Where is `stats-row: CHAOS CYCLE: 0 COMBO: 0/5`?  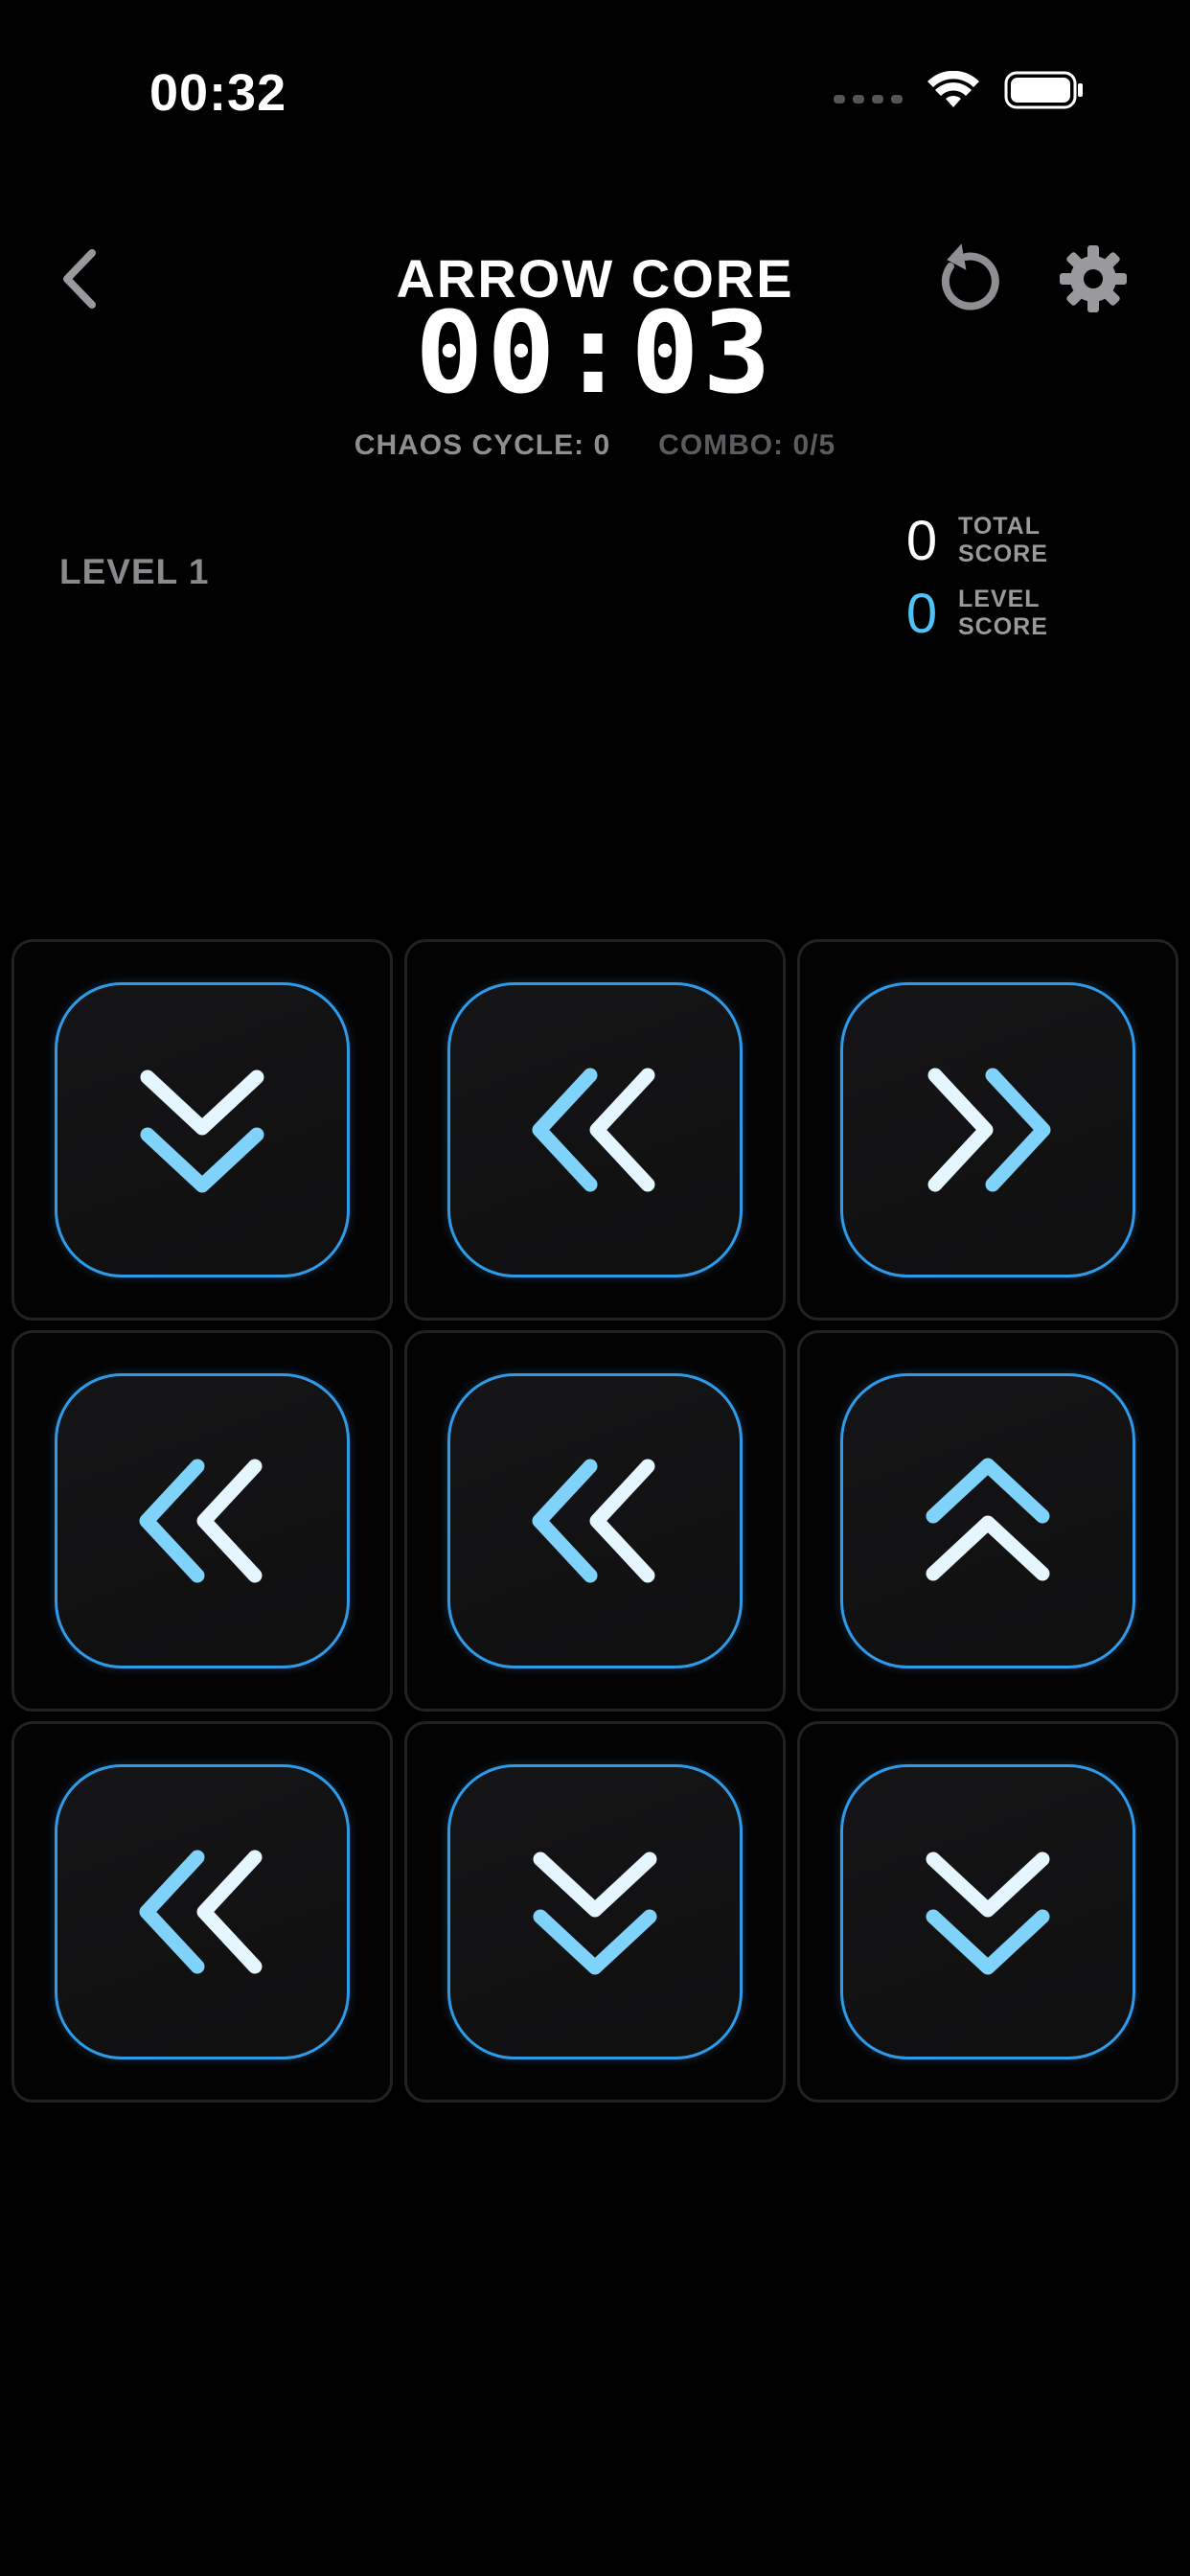
stats-row: CHAOS CYCLE: 0 COMBO: 0/5 is located at coordinates (595, 445).